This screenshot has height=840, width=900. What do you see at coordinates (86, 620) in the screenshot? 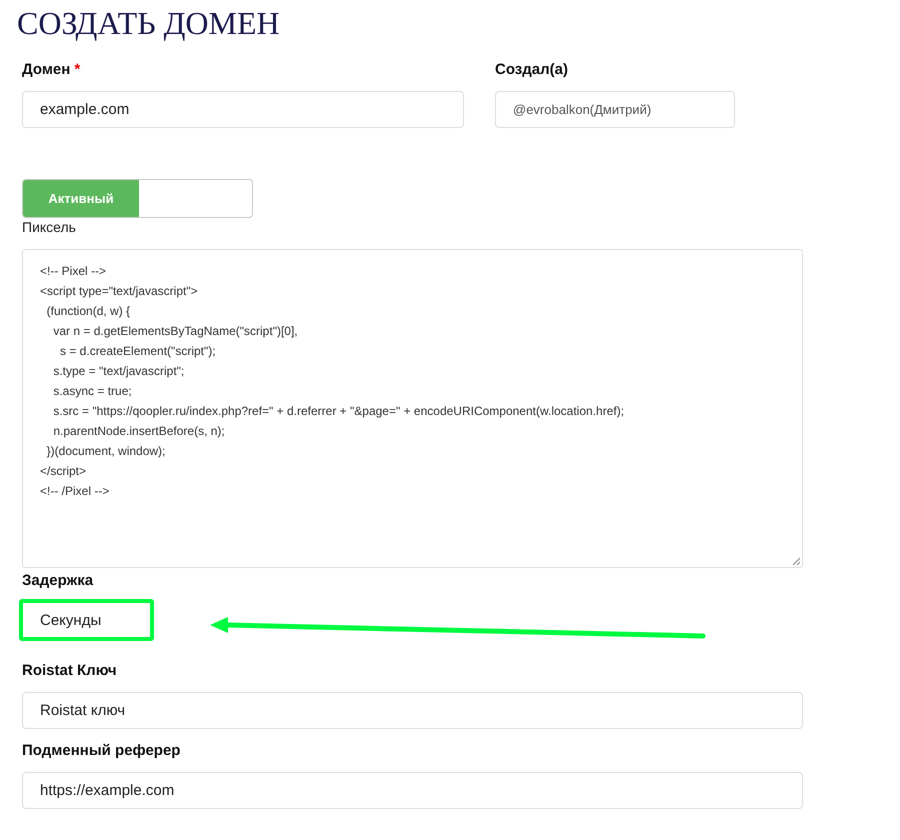
I see `delay-field: Секунды` at bounding box center [86, 620].